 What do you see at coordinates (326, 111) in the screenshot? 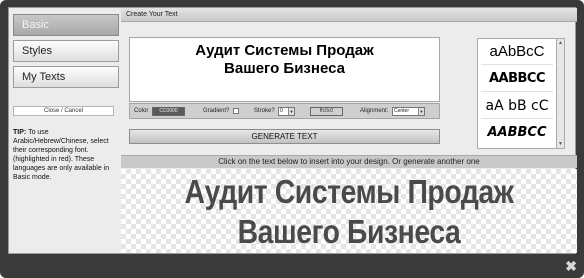
I see `stroke-color-swatch: ffc0c0` at bounding box center [326, 111].